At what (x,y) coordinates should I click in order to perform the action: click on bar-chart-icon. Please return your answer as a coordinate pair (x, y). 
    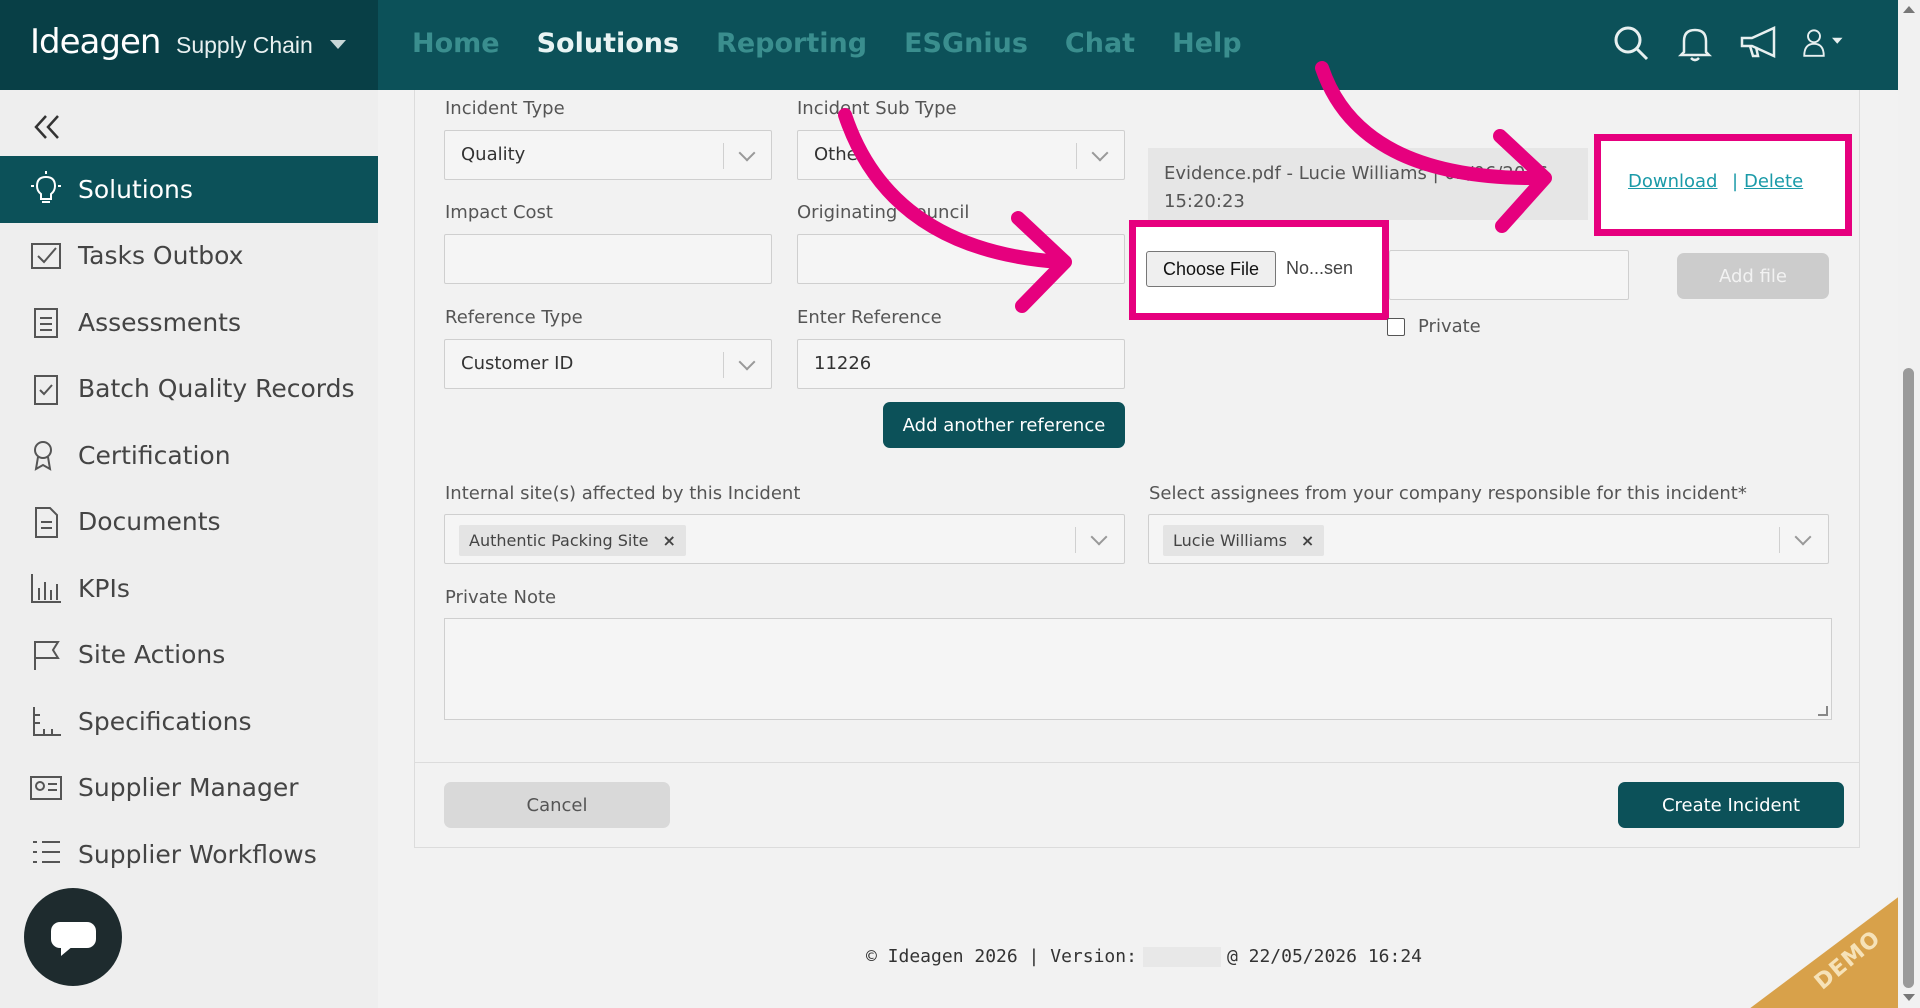
    Looking at the image, I should click on (46, 588).